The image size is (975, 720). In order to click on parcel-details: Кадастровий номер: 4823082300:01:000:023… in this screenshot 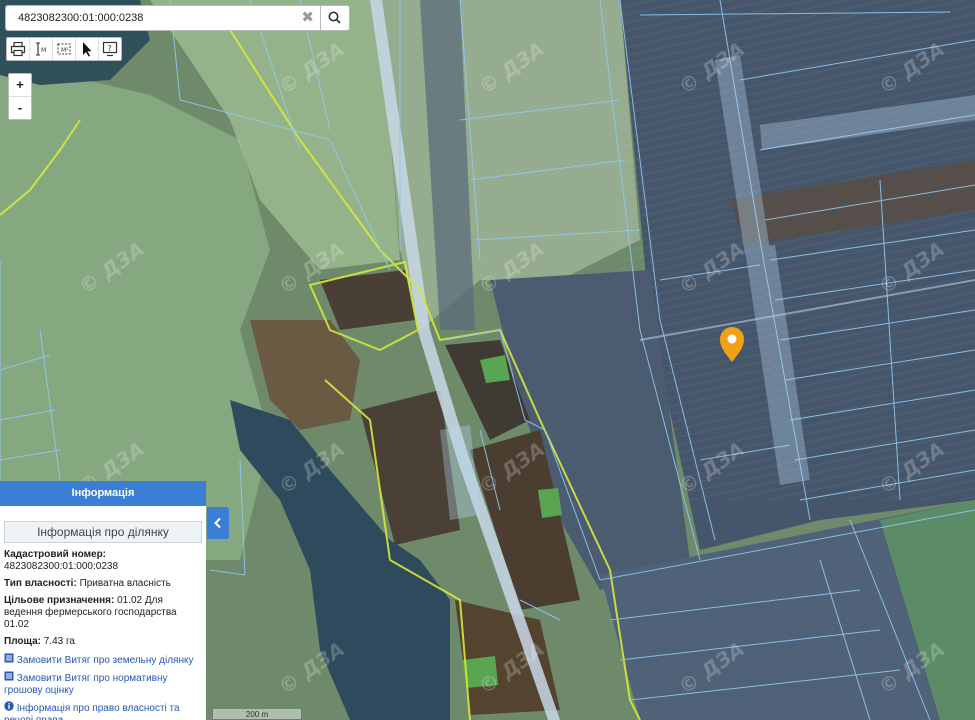, I will do `click(103, 631)`.